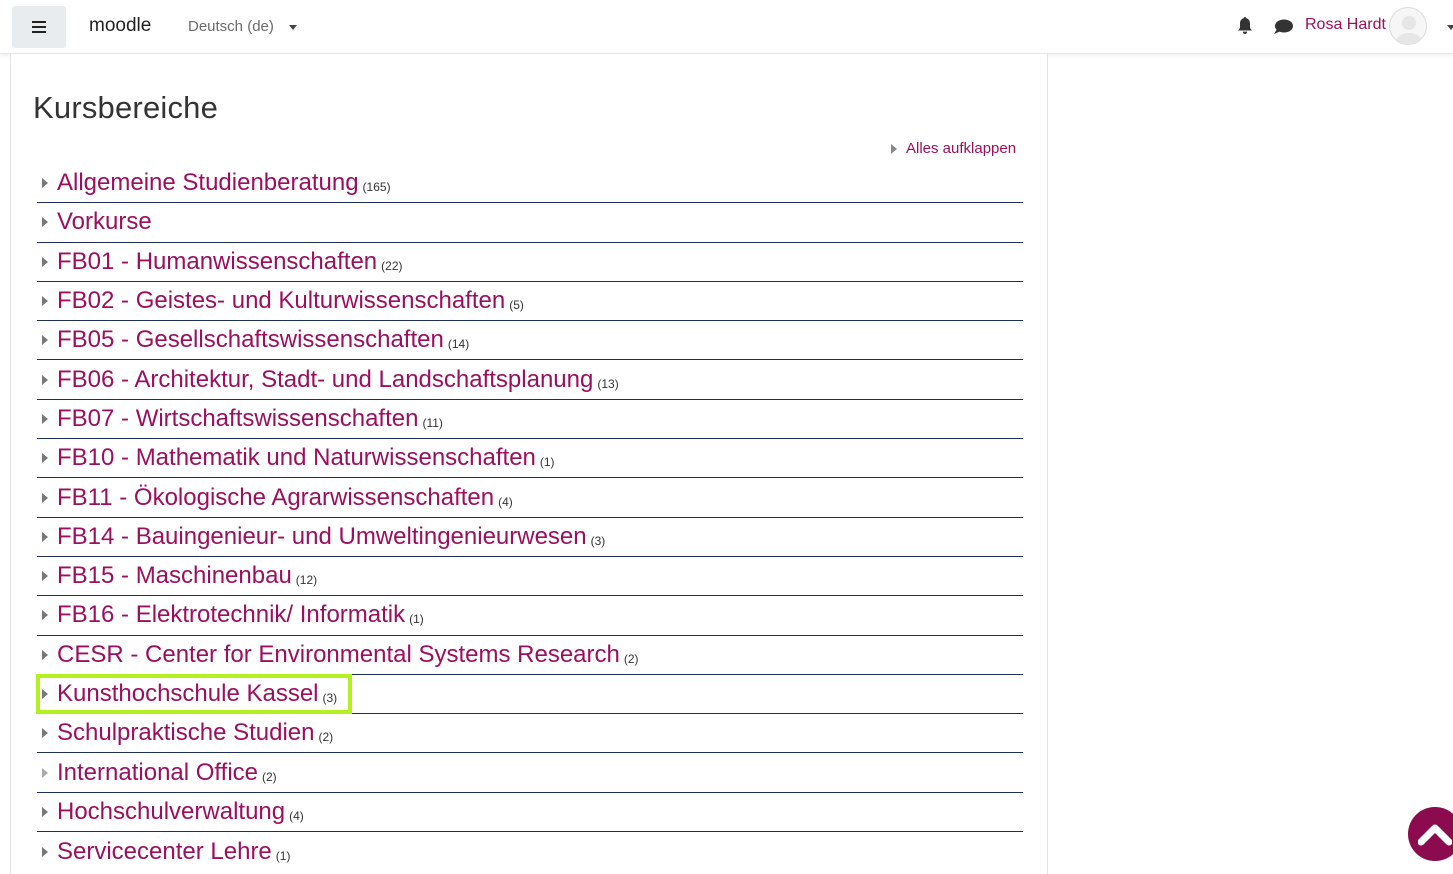 This screenshot has height=874, width=1453. What do you see at coordinates (530, 695) in the screenshot?
I see `category-row: Kunsthochschule Kassel (3)` at bounding box center [530, 695].